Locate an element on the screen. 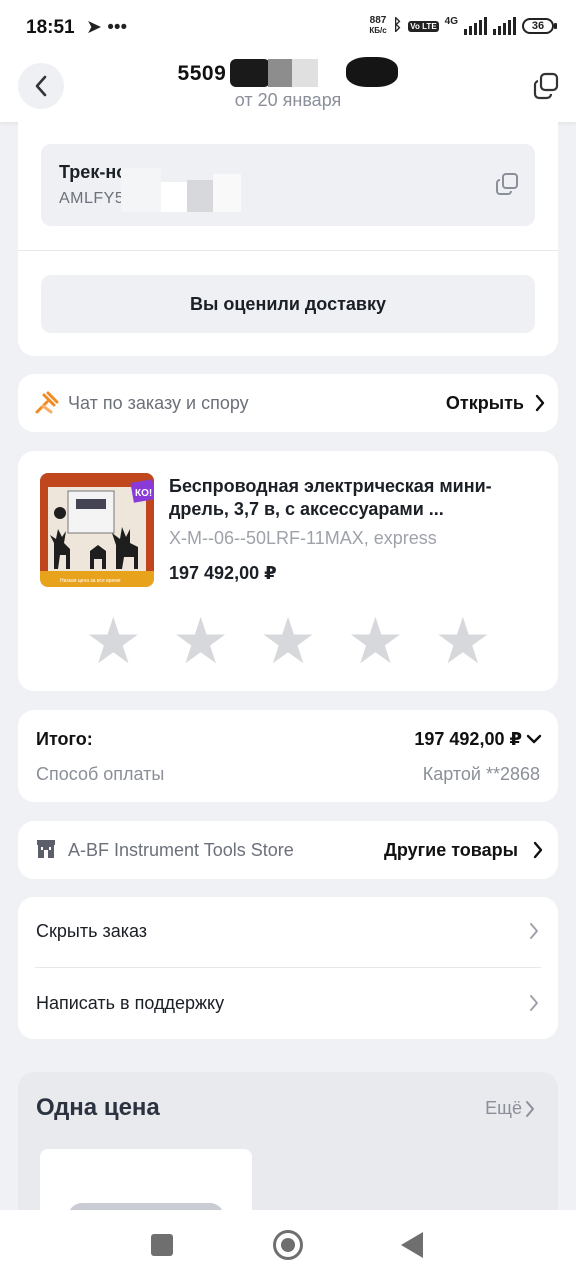 The image size is (576, 1280). copy-order-button is located at coordinates (546, 88).